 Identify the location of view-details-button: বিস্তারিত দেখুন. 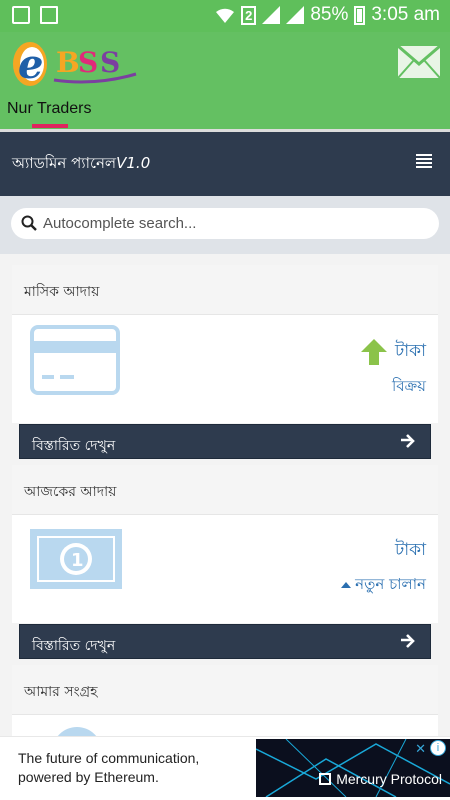
(225, 441).